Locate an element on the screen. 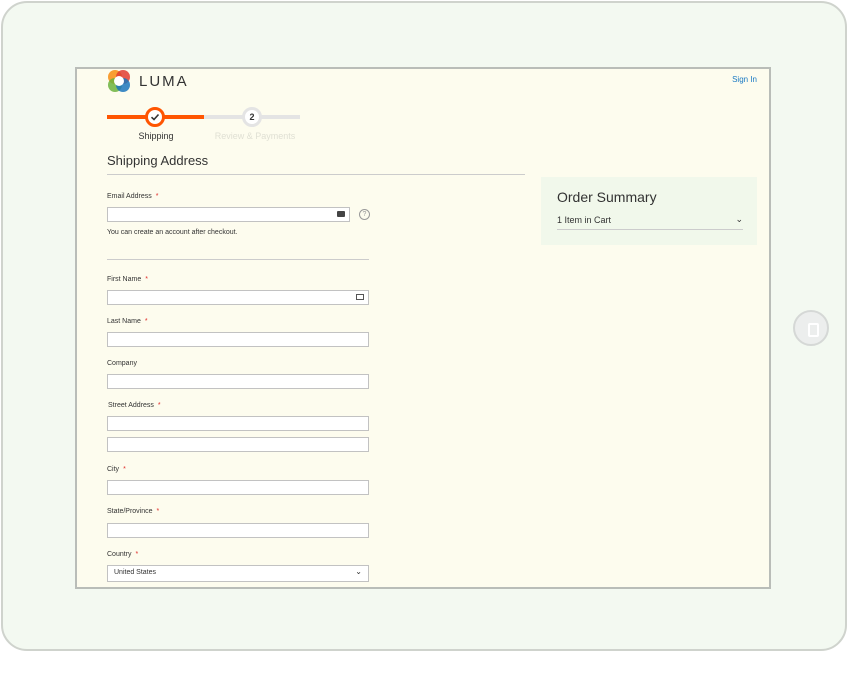 The height and width of the screenshot is (683, 849). state-province-field is located at coordinates (238, 530).